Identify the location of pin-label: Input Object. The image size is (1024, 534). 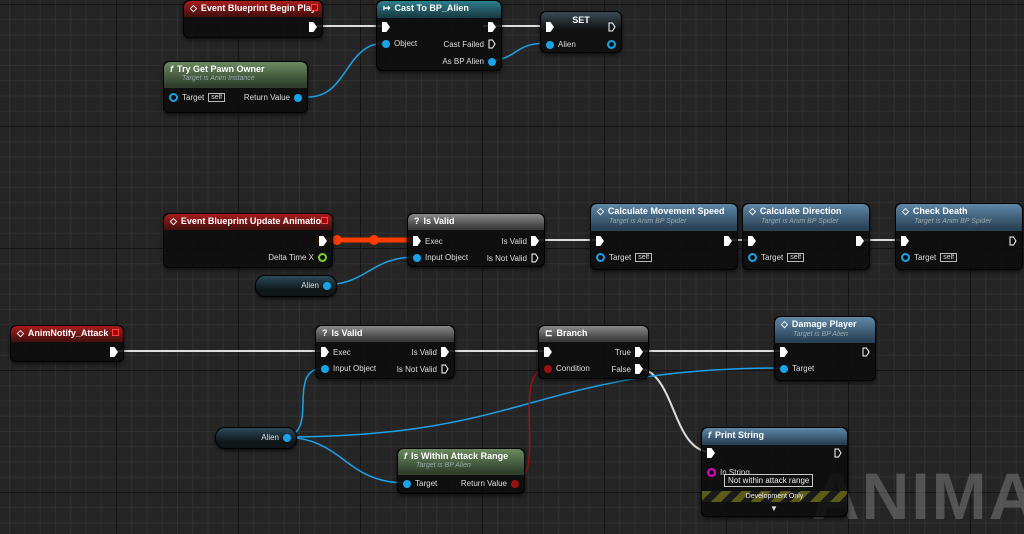
(355, 368).